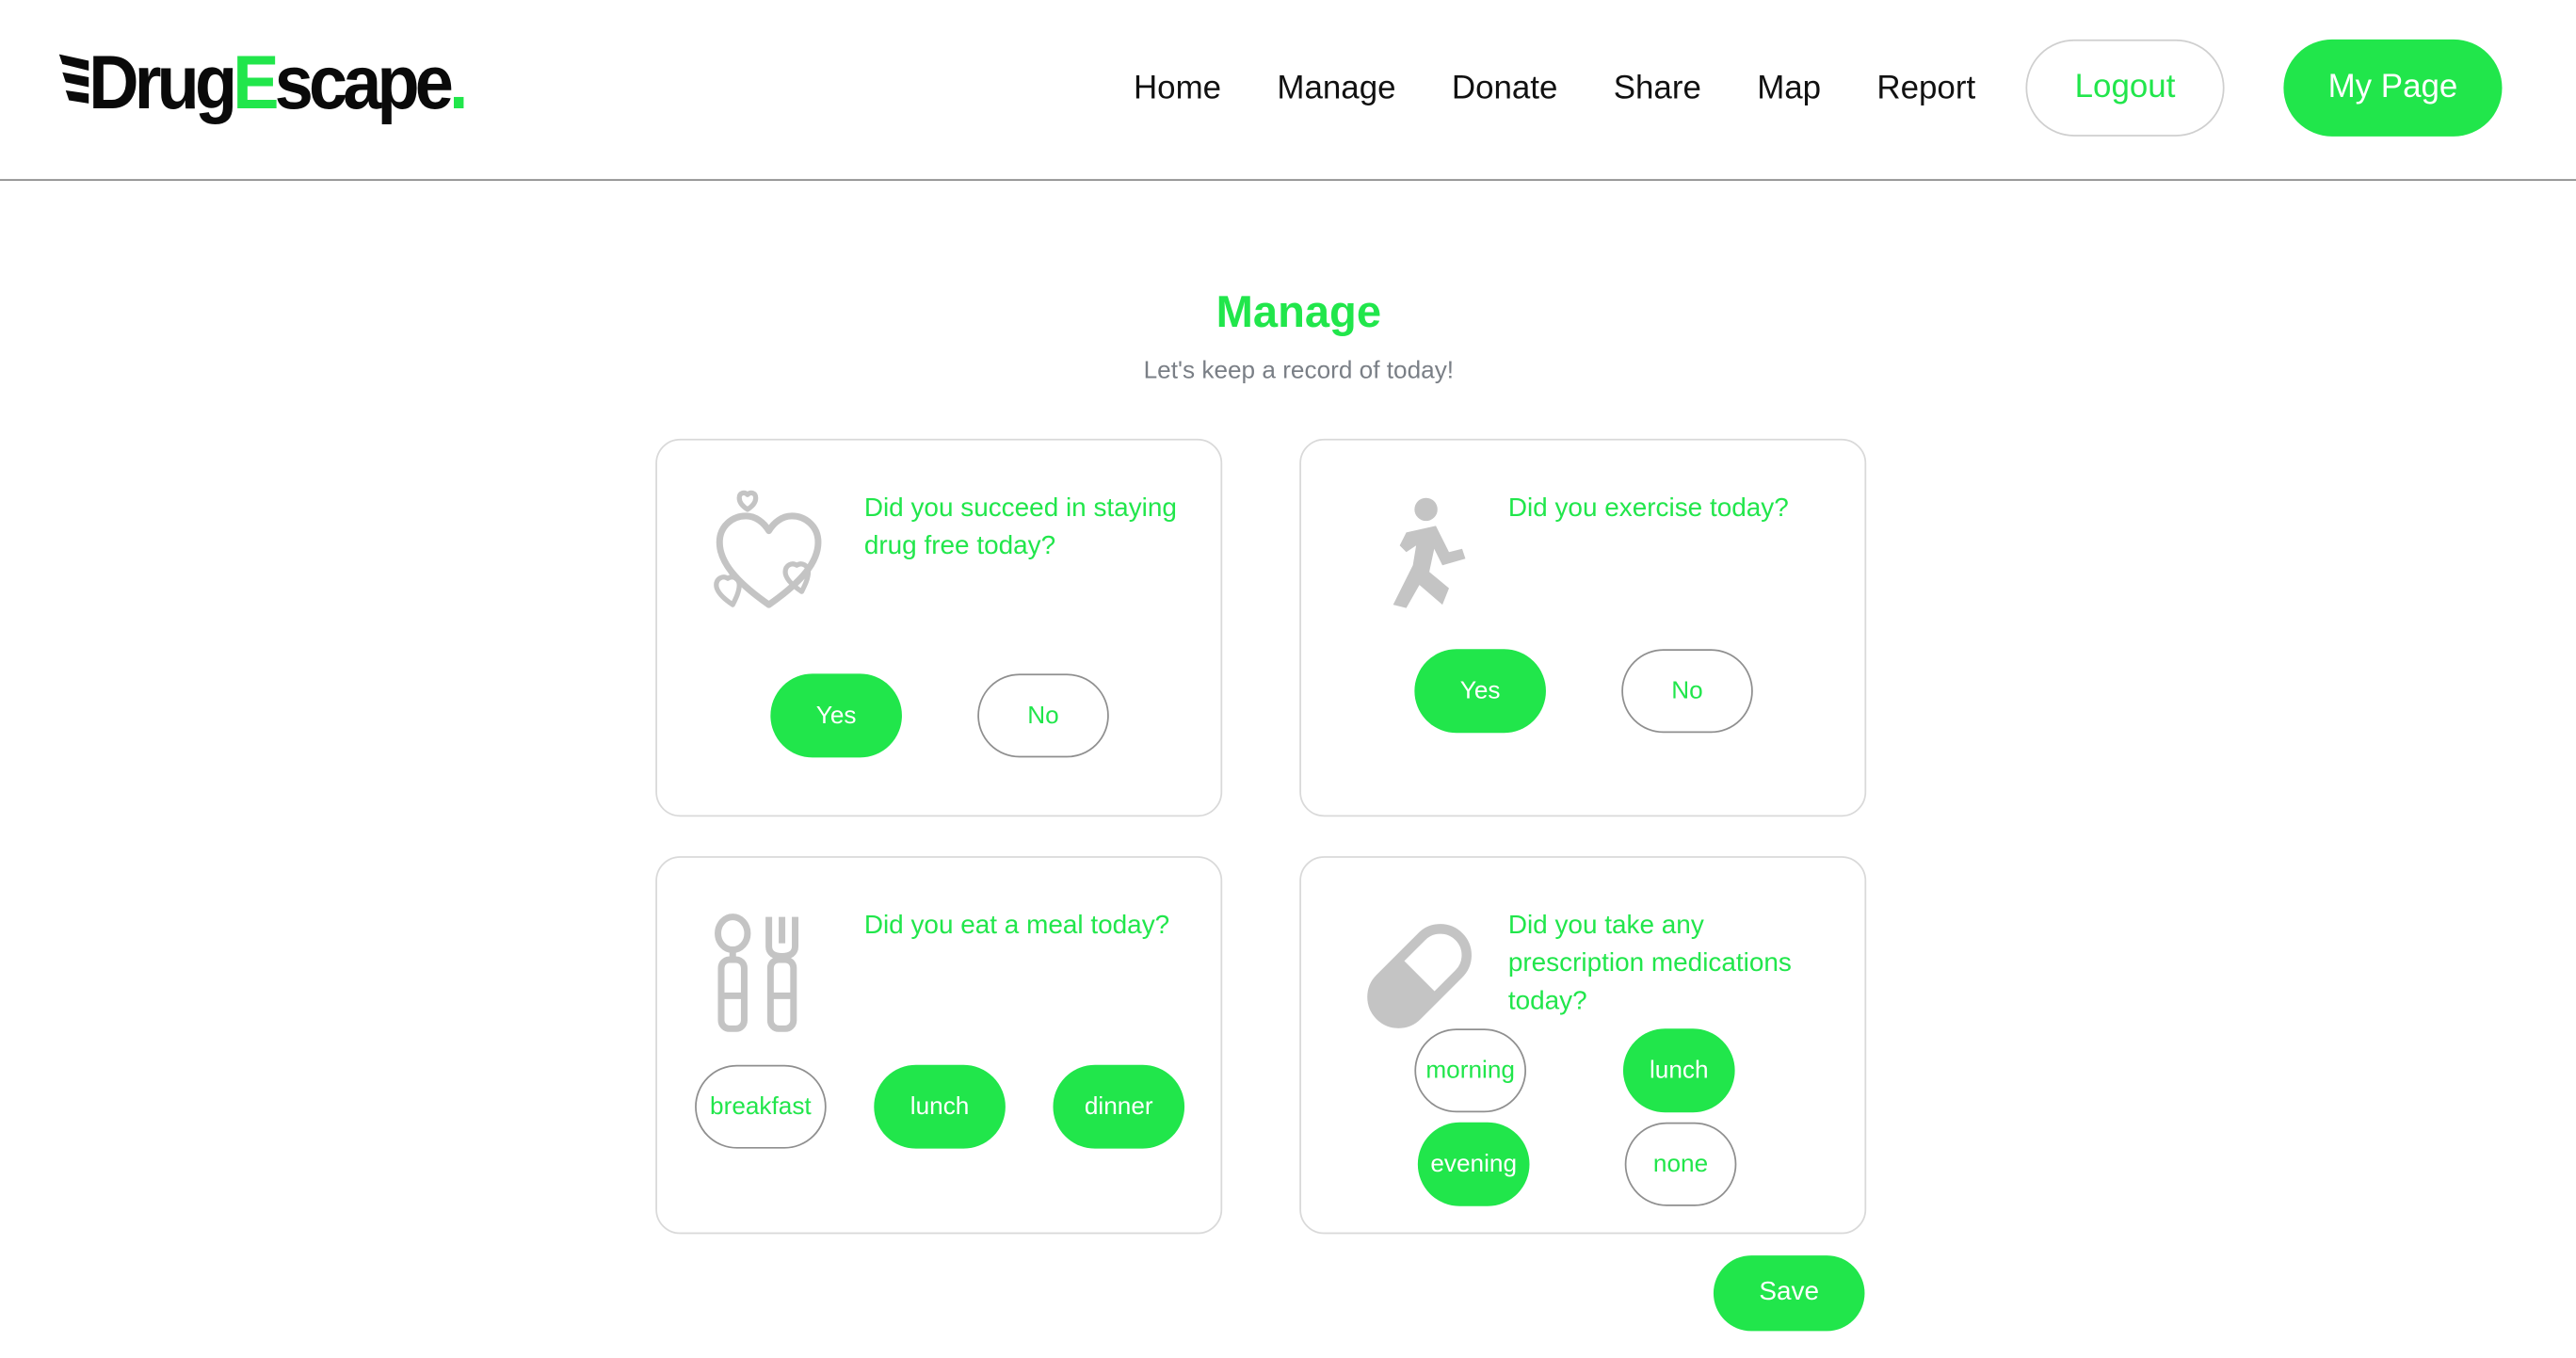 Image resolution: width=2576 pixels, height=1358 pixels. What do you see at coordinates (256, 82) in the screenshot?
I see `logo-text-e: E` at bounding box center [256, 82].